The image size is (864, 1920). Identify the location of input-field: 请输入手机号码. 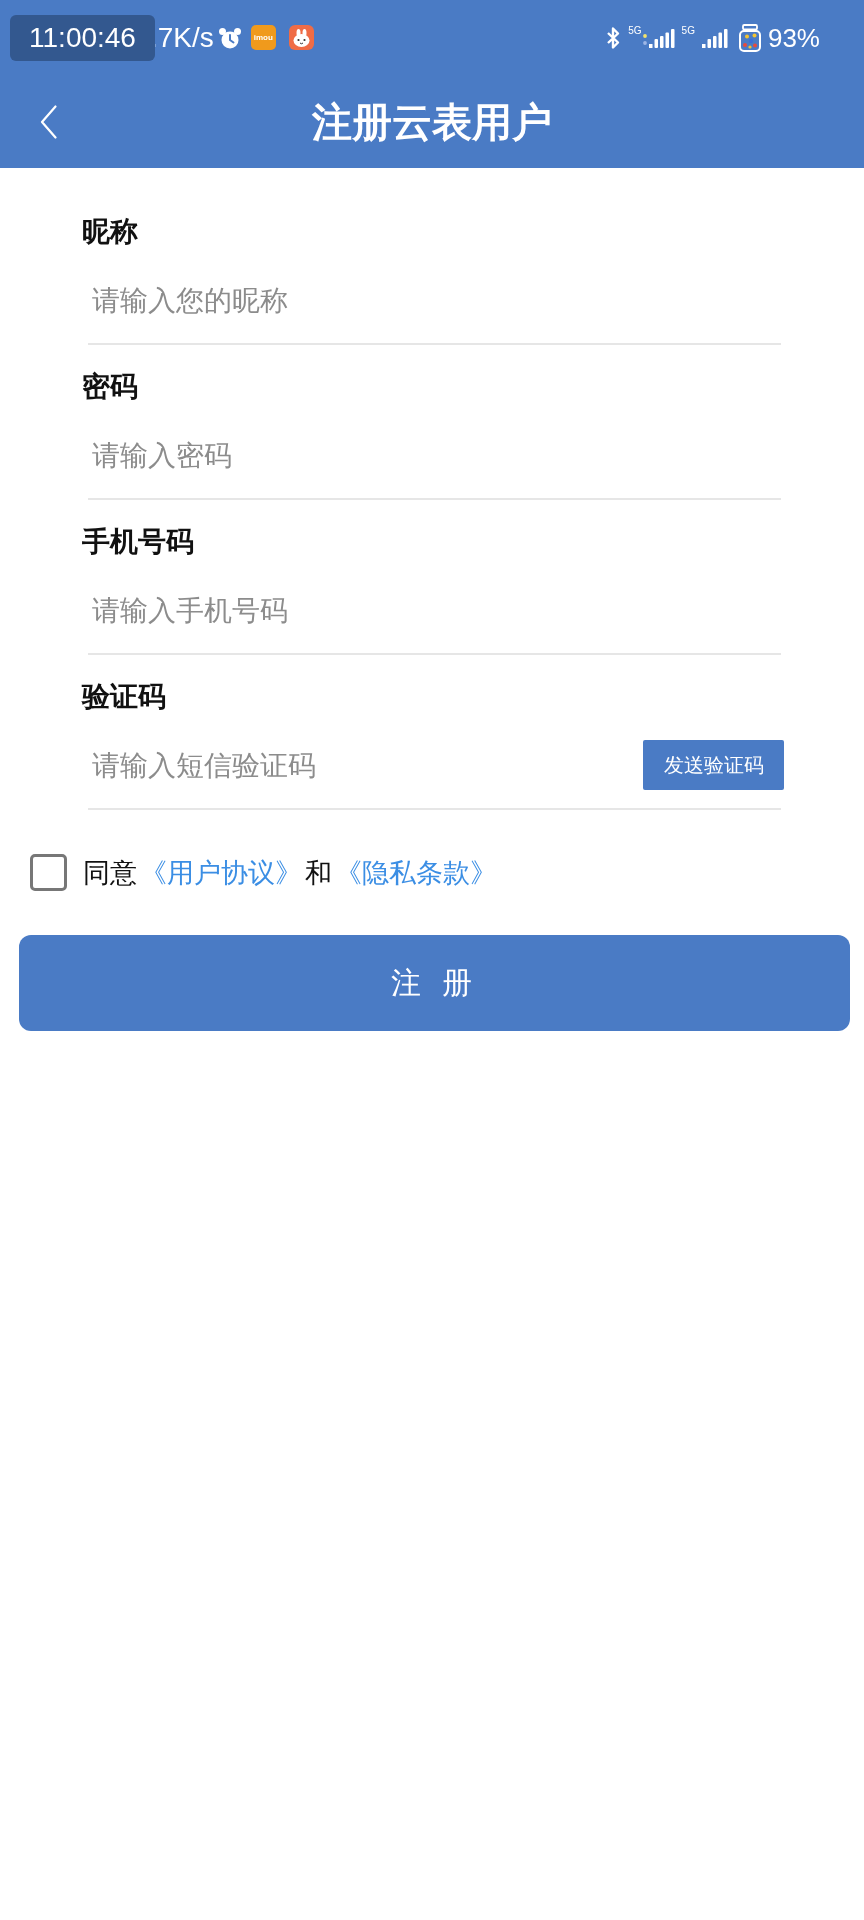
(434, 610).